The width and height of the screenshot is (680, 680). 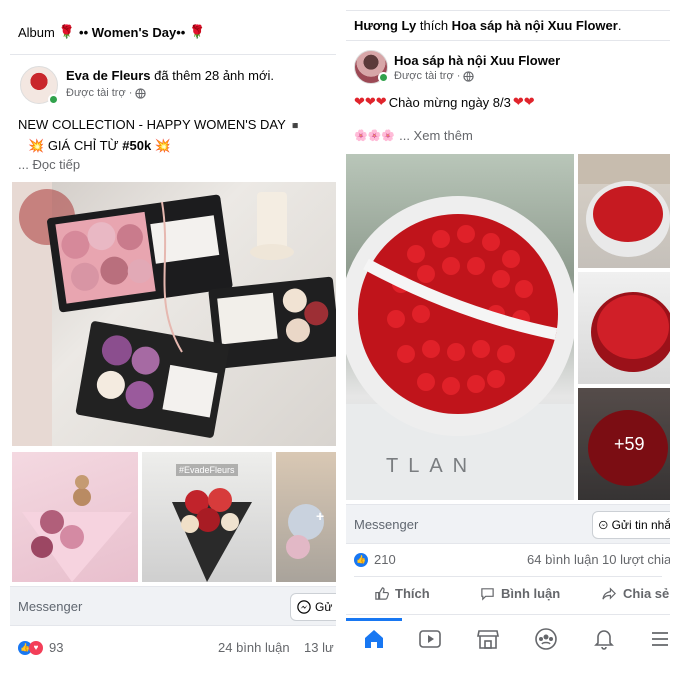 I want to click on thumbs-up-icon, so click(x=382, y=593).